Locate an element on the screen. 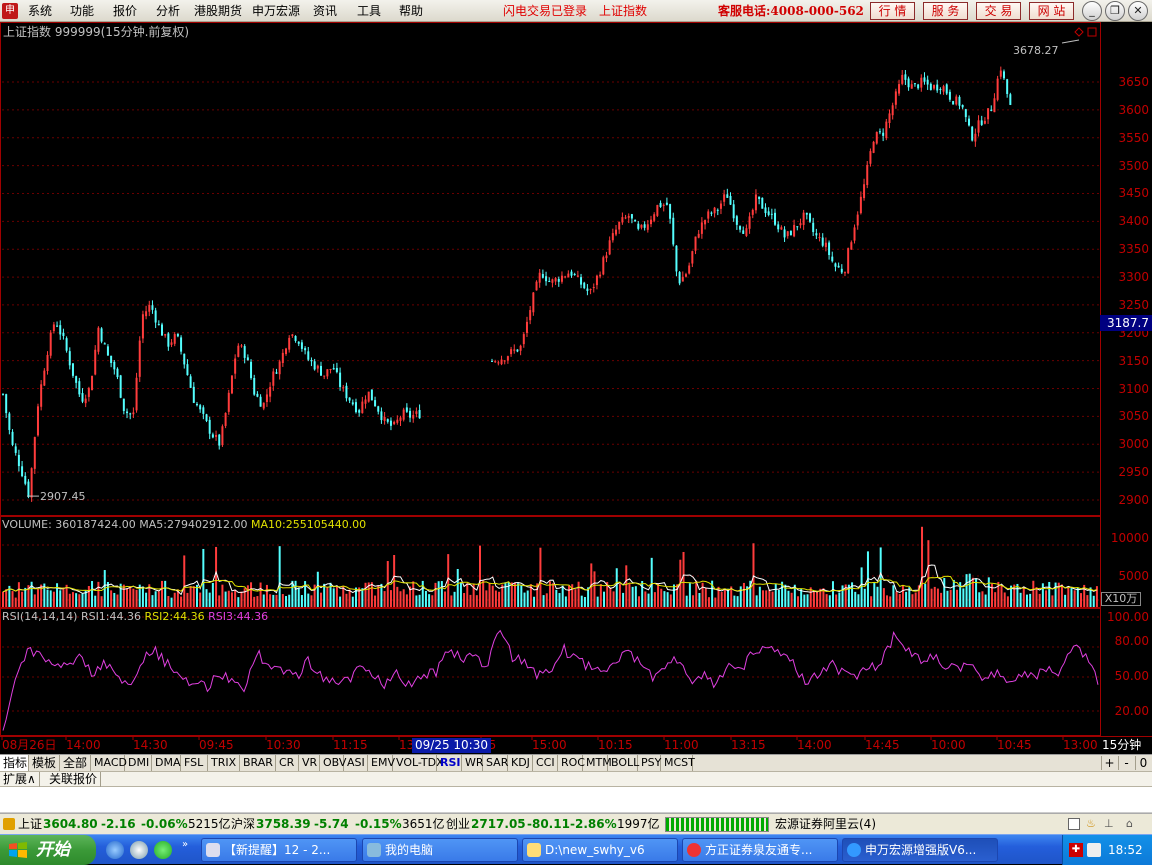 This screenshot has height=865, width=1152. tab-vol-tdx: VOL-TDX is located at coordinates (418, 763).